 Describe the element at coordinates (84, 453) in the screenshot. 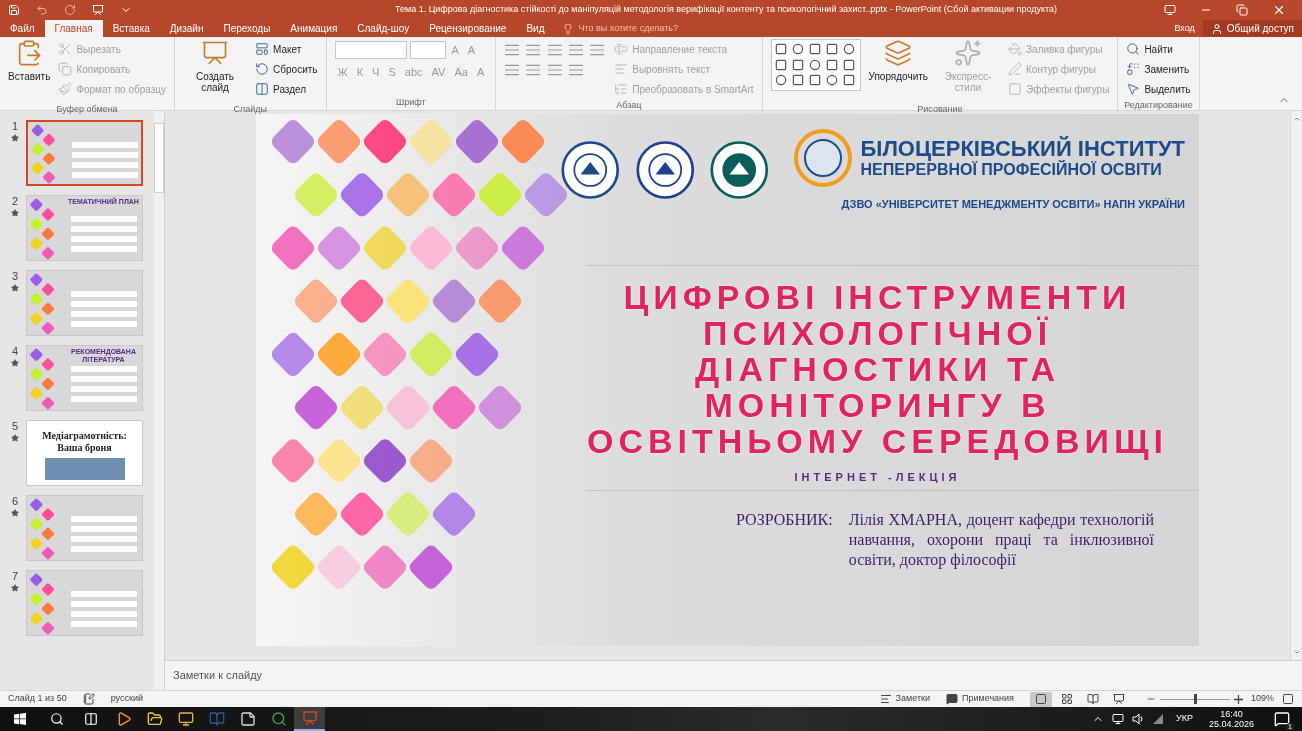

I see `slide-thumbnail: Медіаграмотність: Ваша броня` at that location.